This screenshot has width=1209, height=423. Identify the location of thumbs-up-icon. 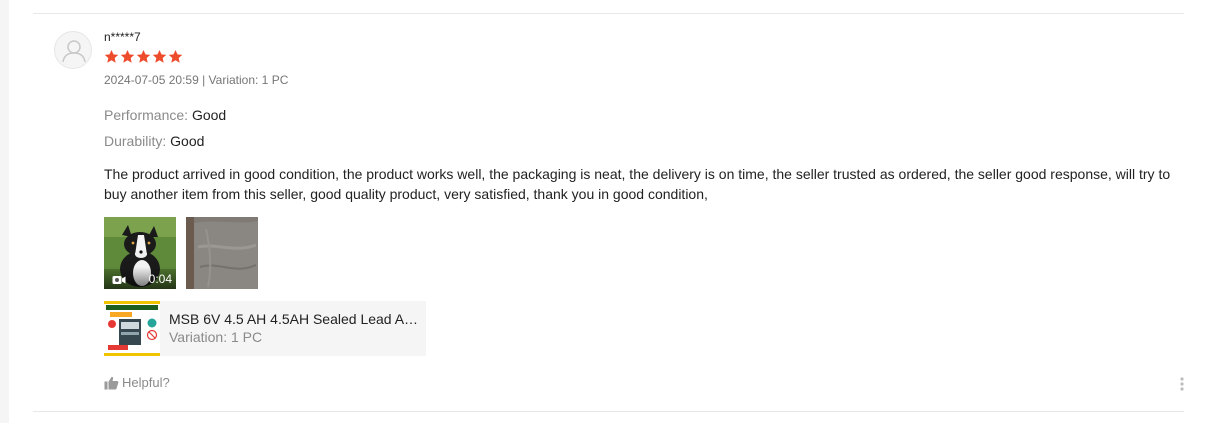
(111, 383).